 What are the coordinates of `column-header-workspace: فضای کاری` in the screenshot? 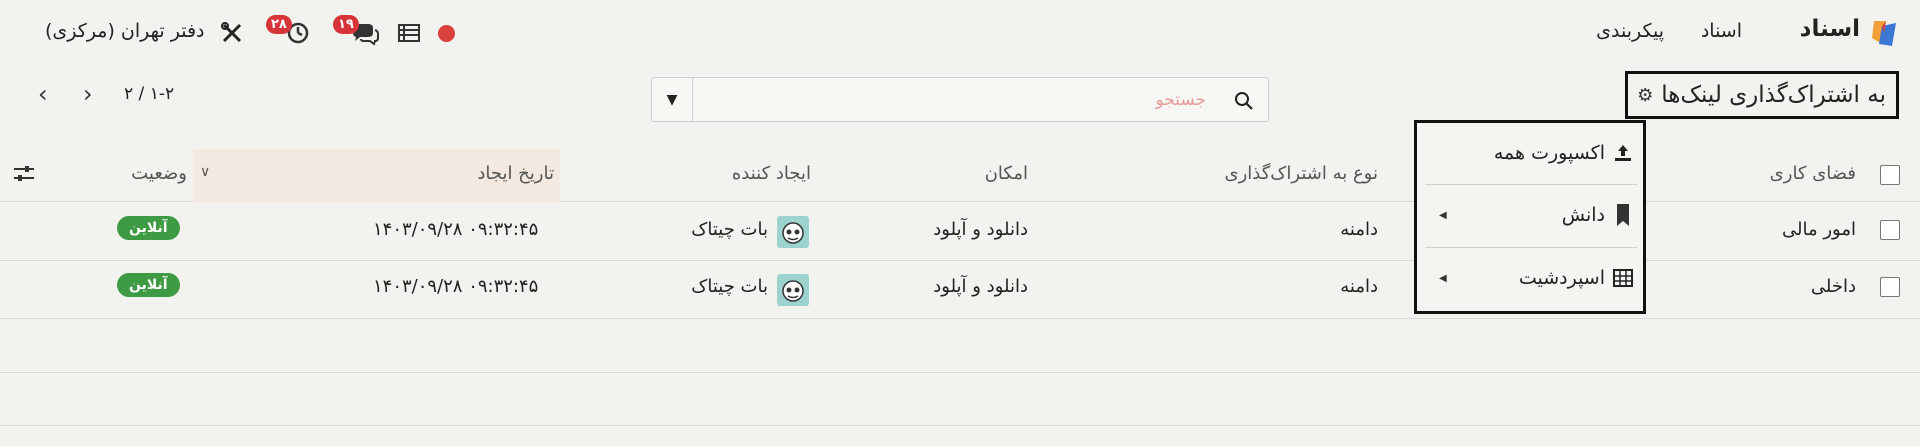 It's located at (1813, 173).